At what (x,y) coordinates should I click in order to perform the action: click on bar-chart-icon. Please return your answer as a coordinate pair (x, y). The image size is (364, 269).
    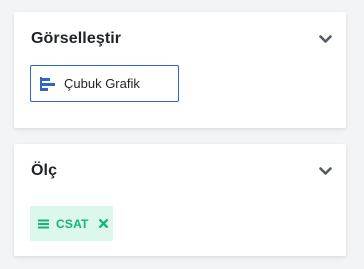
    Looking at the image, I should click on (48, 84).